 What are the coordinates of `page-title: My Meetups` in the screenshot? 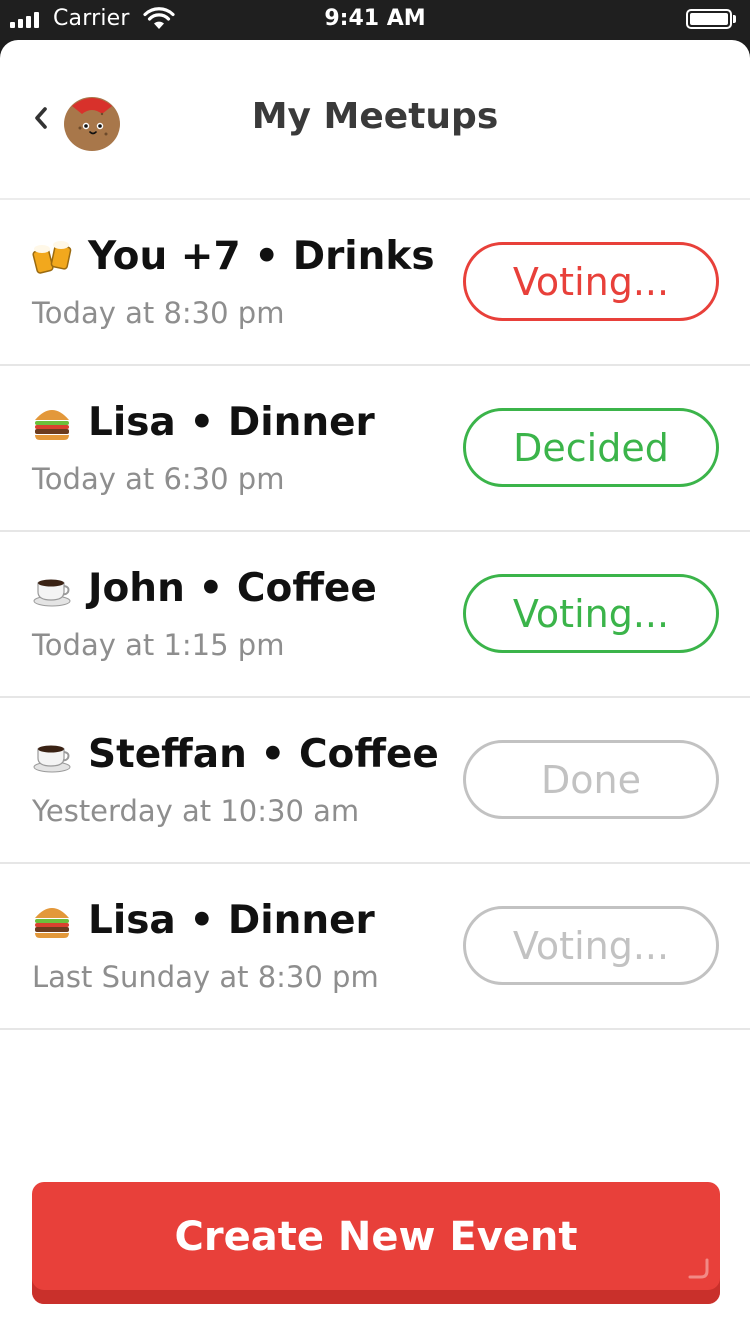 It's located at (375, 116).